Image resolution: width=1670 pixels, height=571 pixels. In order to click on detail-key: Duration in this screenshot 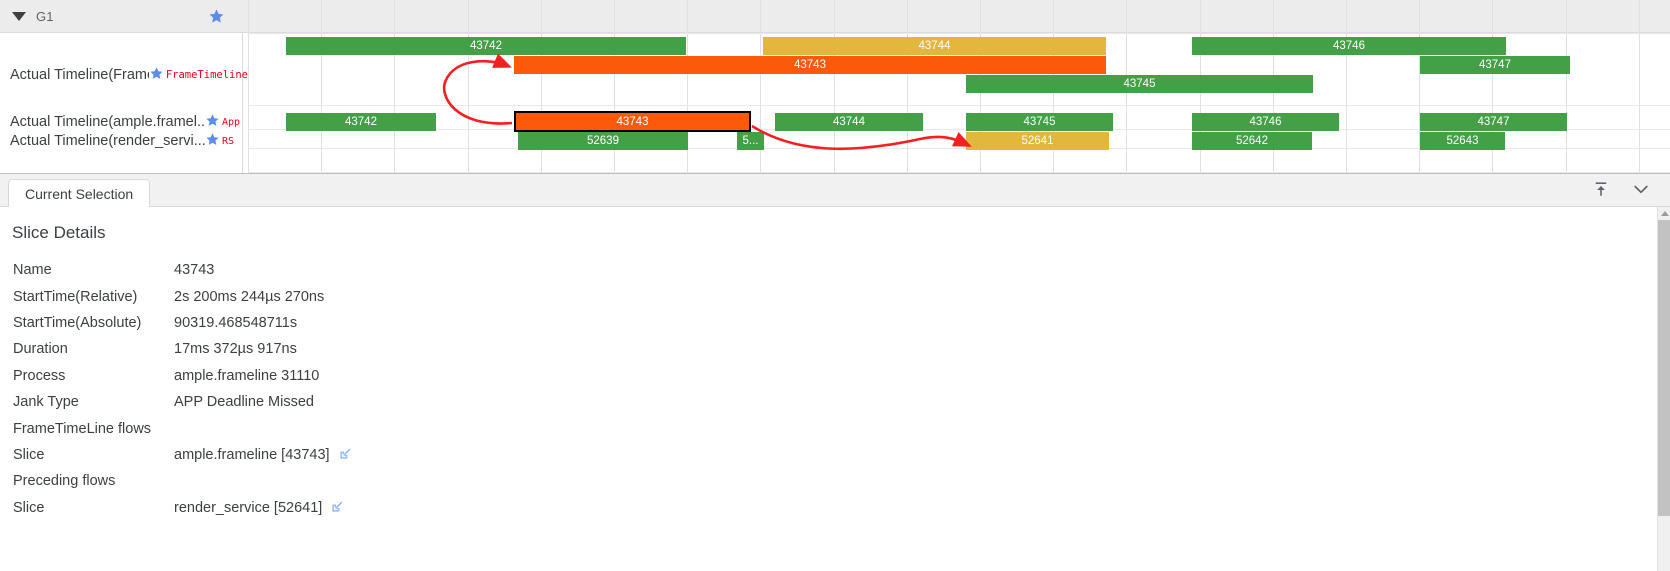, I will do `click(40, 349)`.